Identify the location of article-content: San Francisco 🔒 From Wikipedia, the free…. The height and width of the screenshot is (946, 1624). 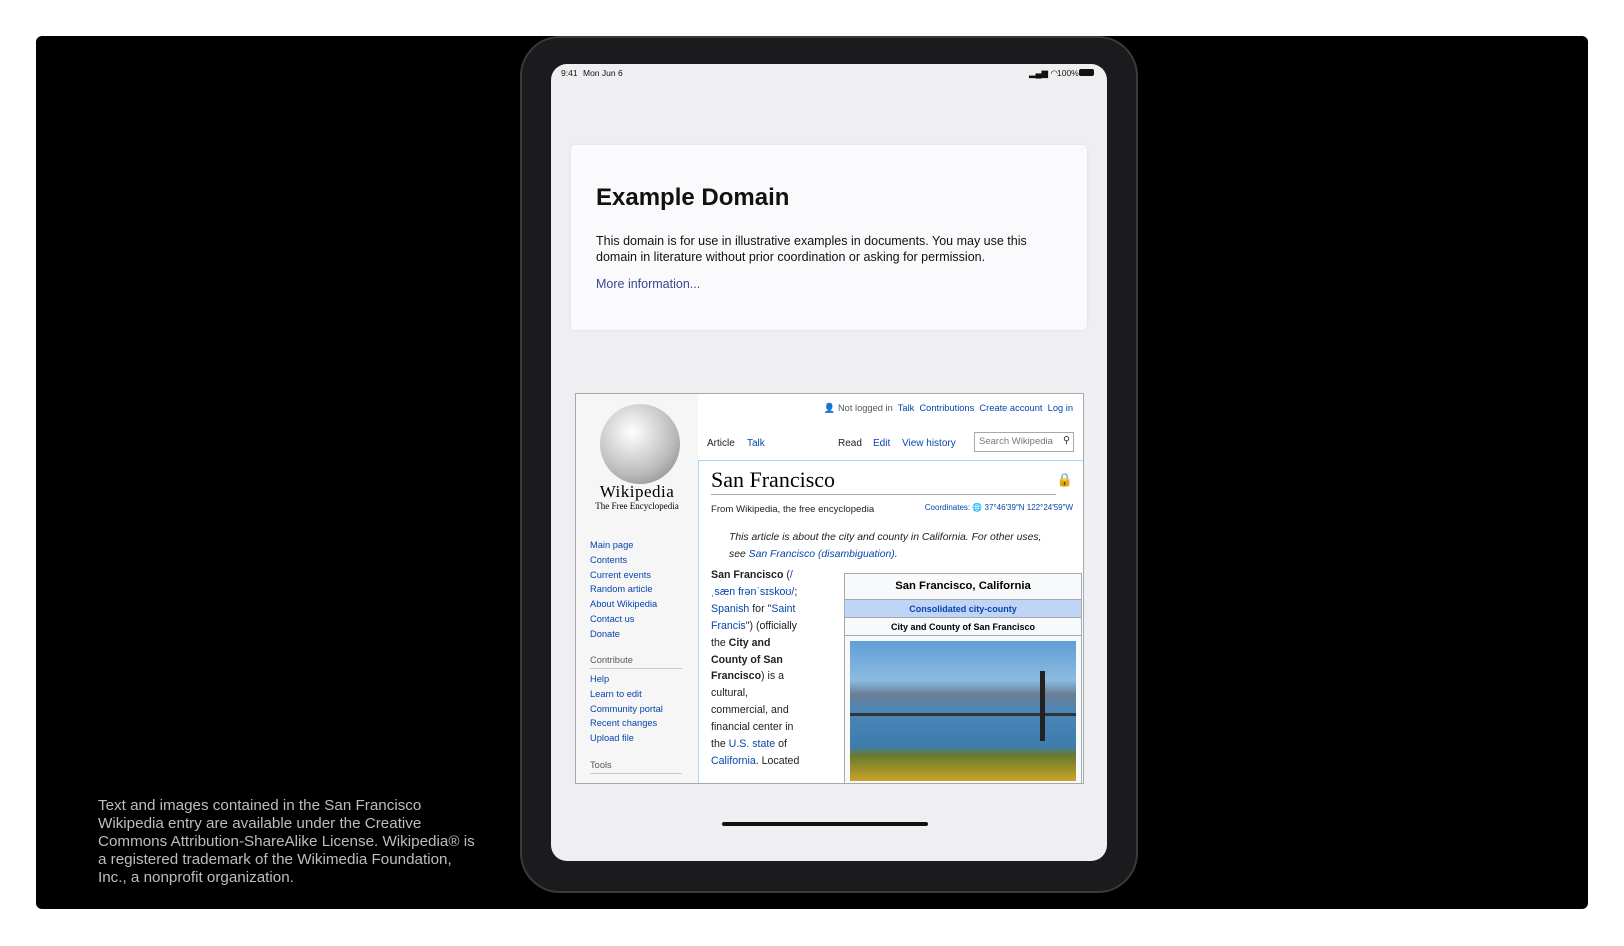
(890, 621).